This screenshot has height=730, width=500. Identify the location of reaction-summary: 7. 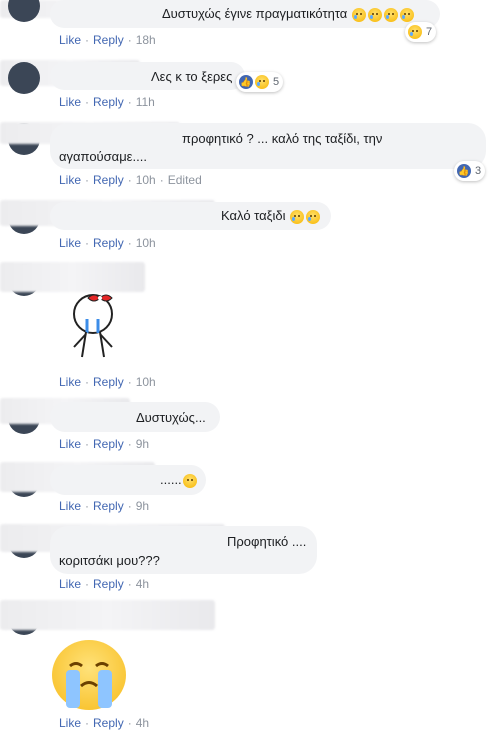
(421, 32).